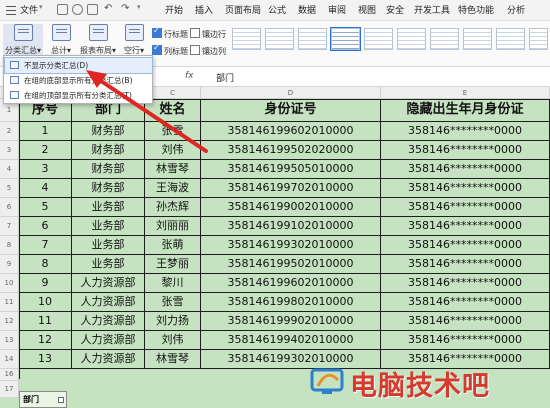 This screenshot has width=550, height=408. Describe the element at coordinates (45, 131) in the screenshot. I see `table-cell: 1` at that location.